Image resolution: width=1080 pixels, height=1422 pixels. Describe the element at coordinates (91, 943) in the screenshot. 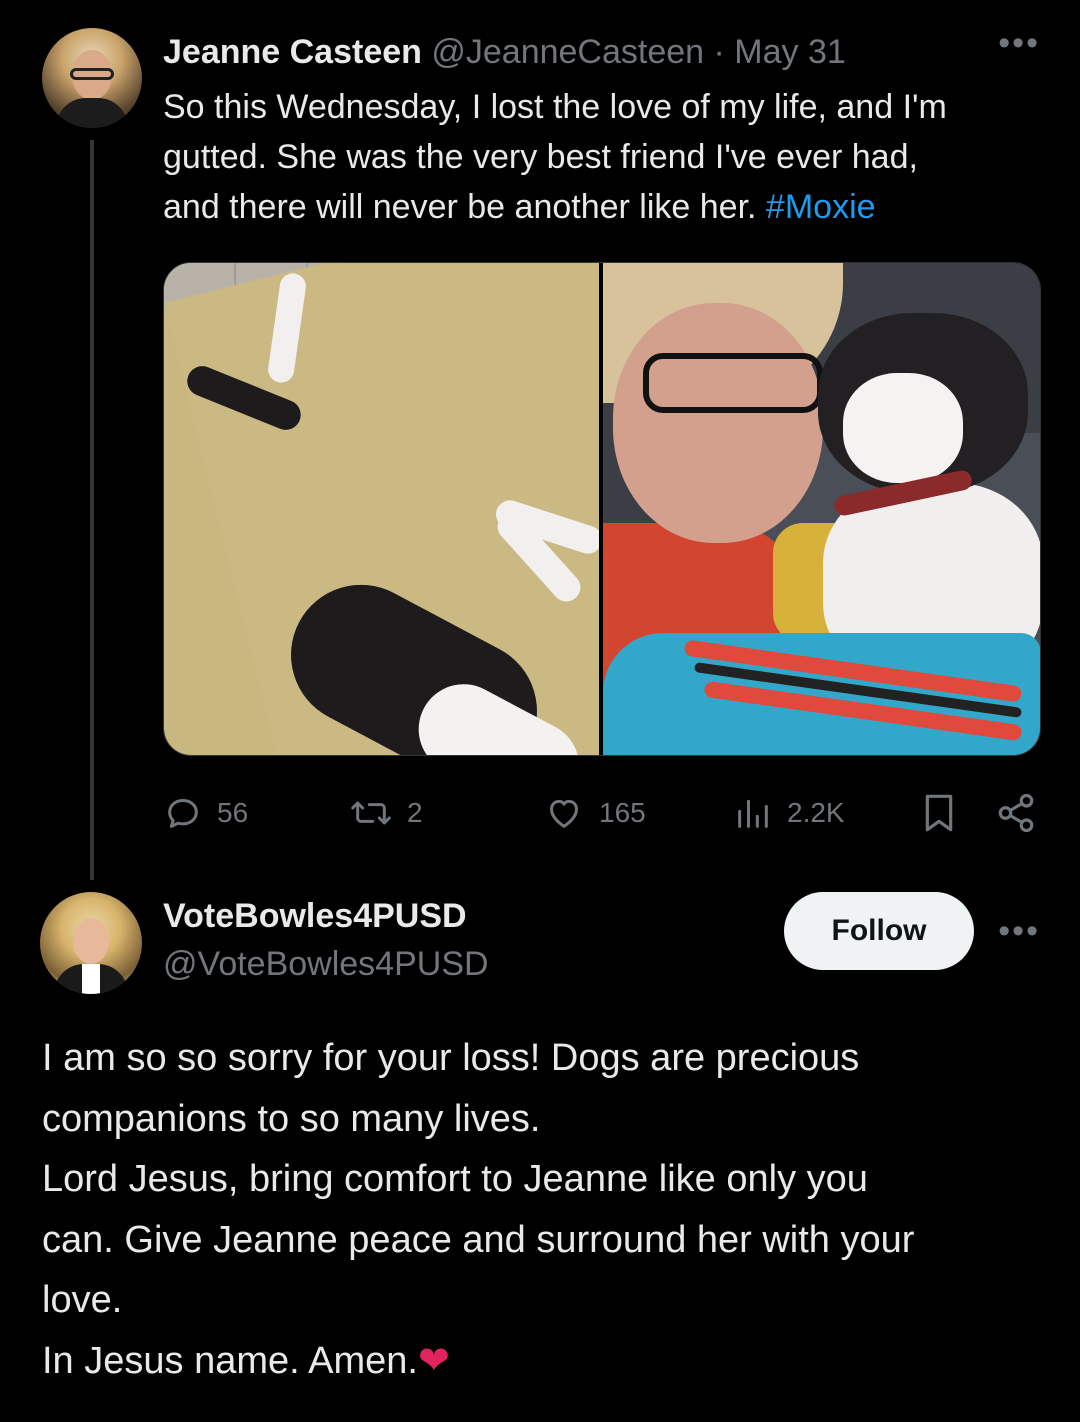

I see `avatar-votebowles` at that location.